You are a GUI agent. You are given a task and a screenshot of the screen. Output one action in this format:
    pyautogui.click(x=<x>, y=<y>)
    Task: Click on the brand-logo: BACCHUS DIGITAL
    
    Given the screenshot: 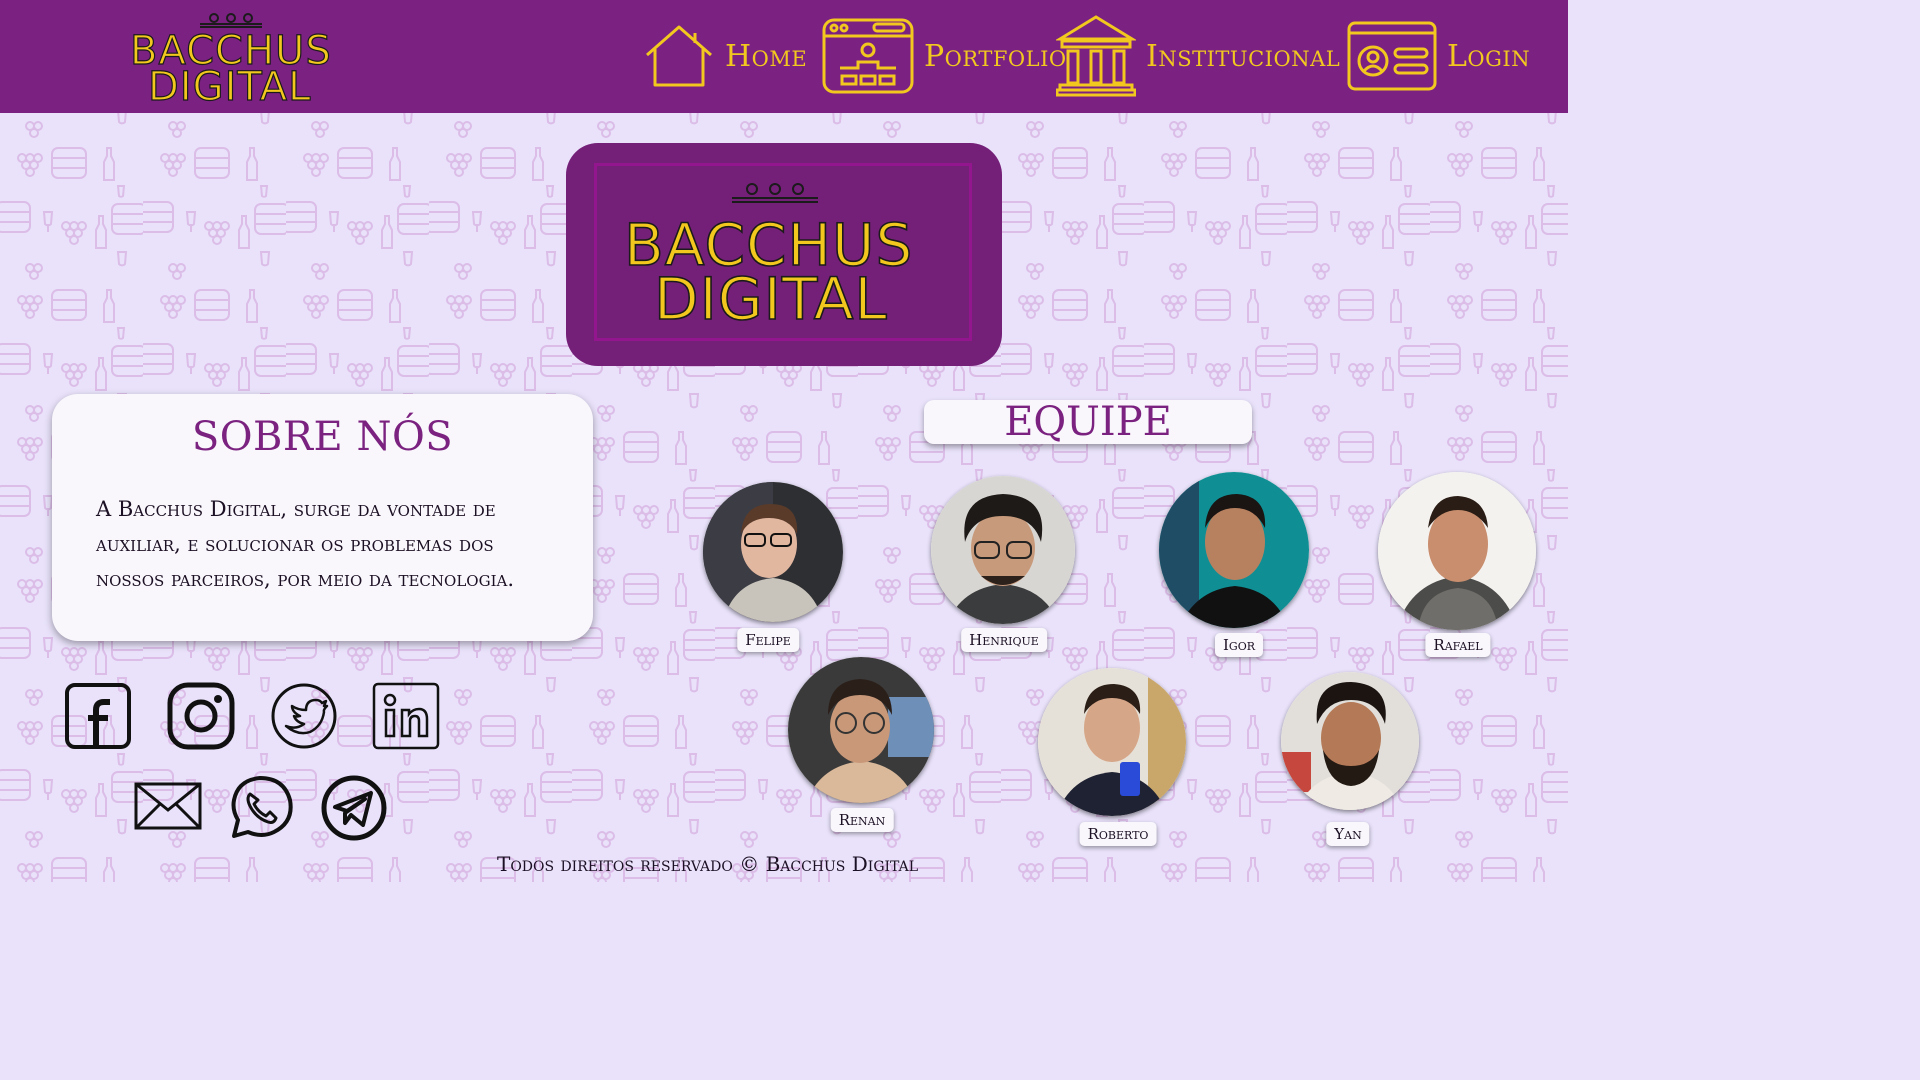 What is the action you would take?
    pyautogui.click(x=243, y=58)
    